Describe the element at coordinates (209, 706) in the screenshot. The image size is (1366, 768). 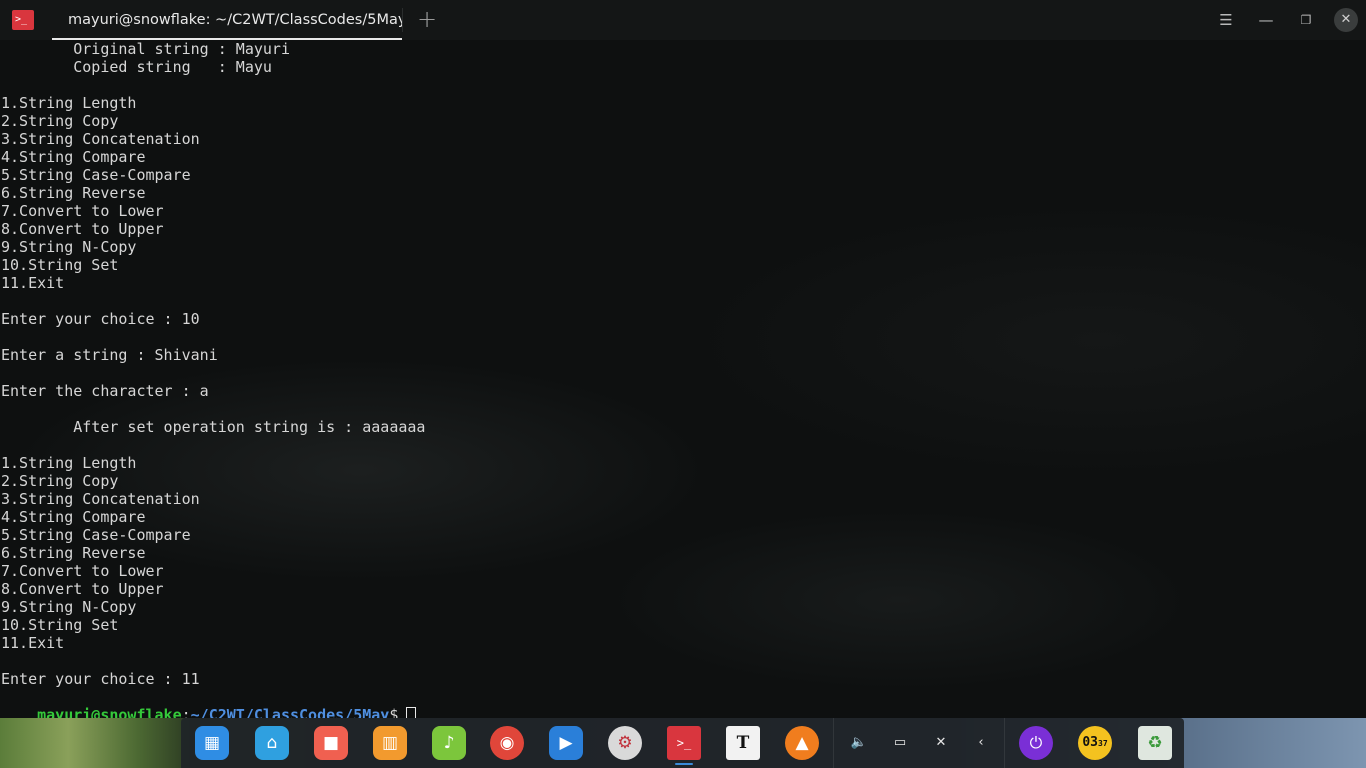
I see `shell-prompt: mayuri@snowflake:~/C2WT/ClassCodes/5May$` at that location.